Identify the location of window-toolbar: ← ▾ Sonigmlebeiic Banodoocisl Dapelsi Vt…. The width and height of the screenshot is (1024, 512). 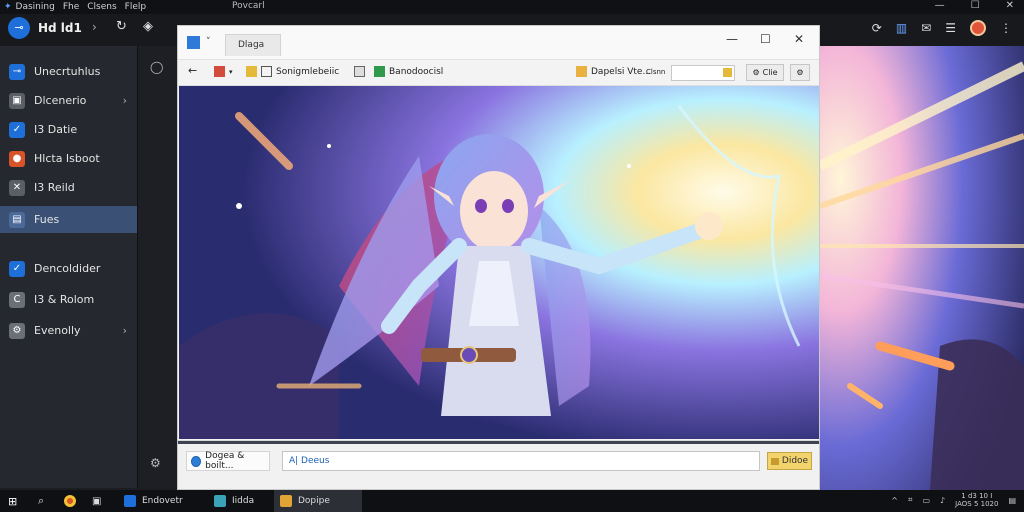
(498, 72).